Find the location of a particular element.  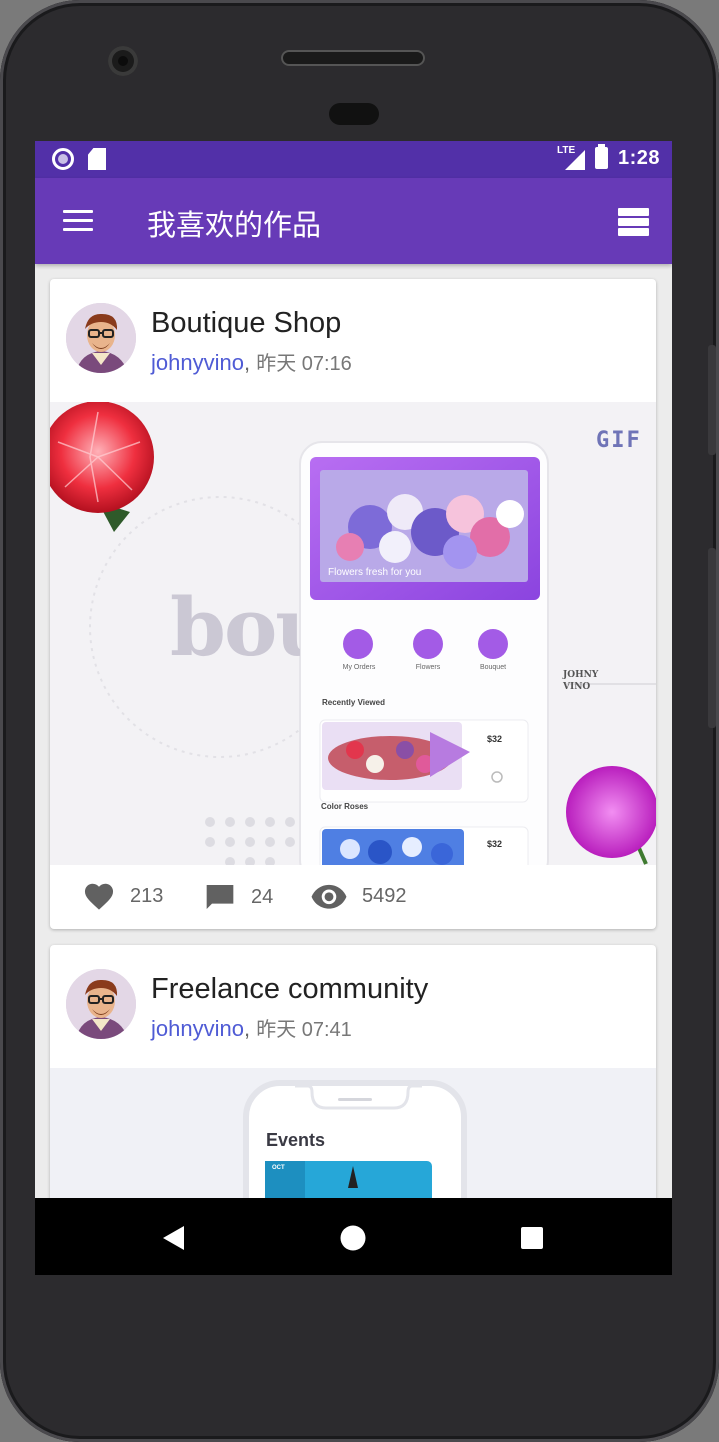

shot-title: Freelance community is located at coordinates (289, 989).